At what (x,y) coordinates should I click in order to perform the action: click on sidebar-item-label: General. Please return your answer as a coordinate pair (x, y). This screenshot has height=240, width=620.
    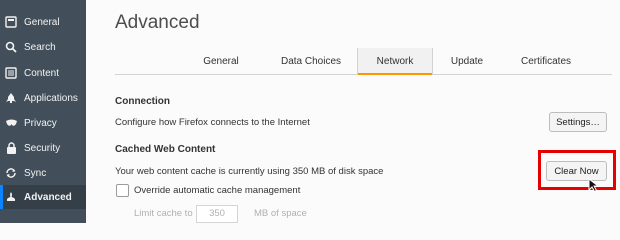
    Looking at the image, I should click on (42, 22).